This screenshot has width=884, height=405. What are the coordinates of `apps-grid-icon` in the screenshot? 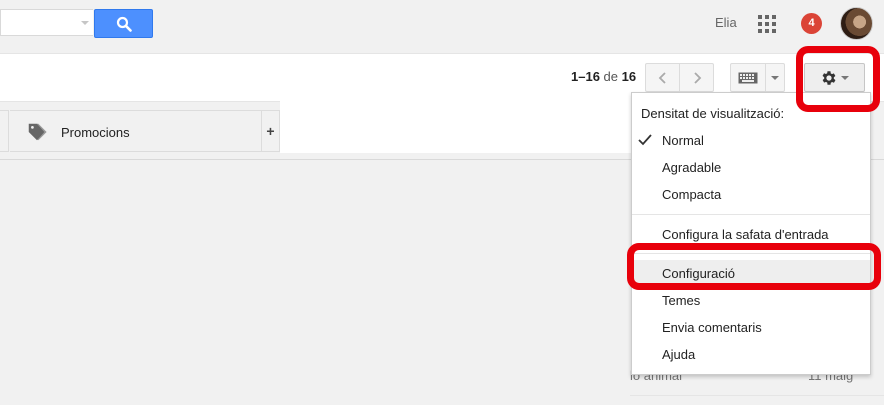 It's located at (767, 24).